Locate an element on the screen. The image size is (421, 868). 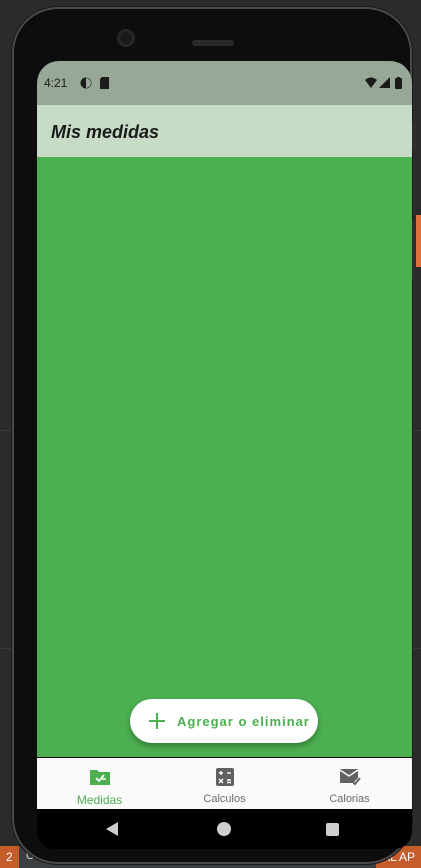
notification-icon is located at coordinates (86, 84).